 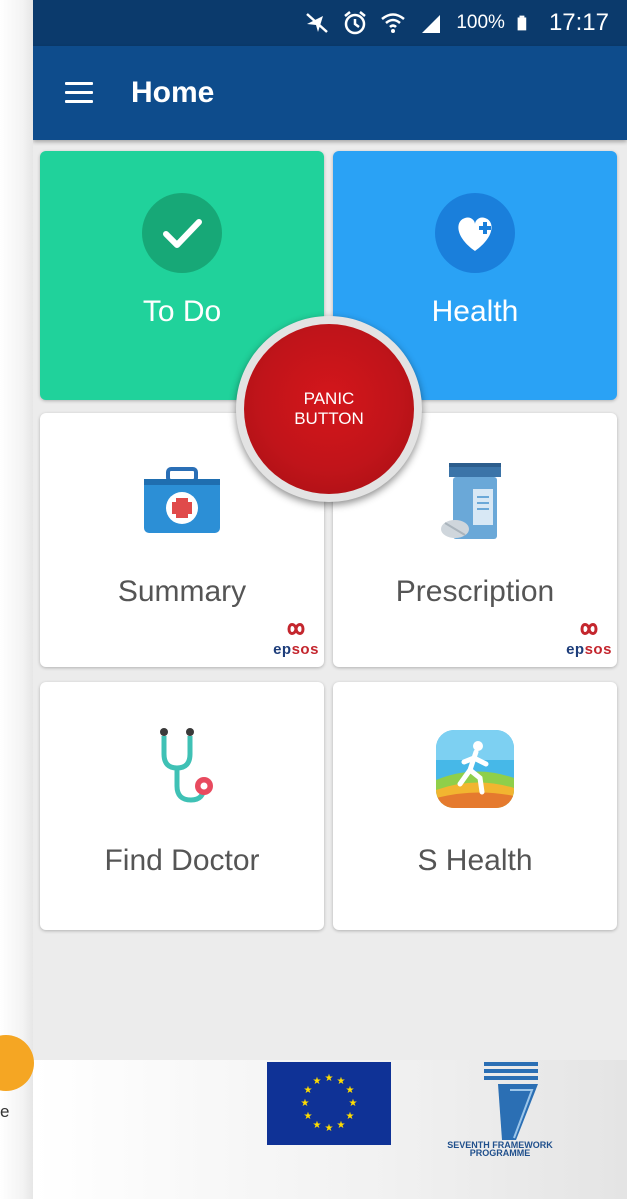 I want to click on find-doctor-tile: Find Doctor, so click(x=182, y=806).